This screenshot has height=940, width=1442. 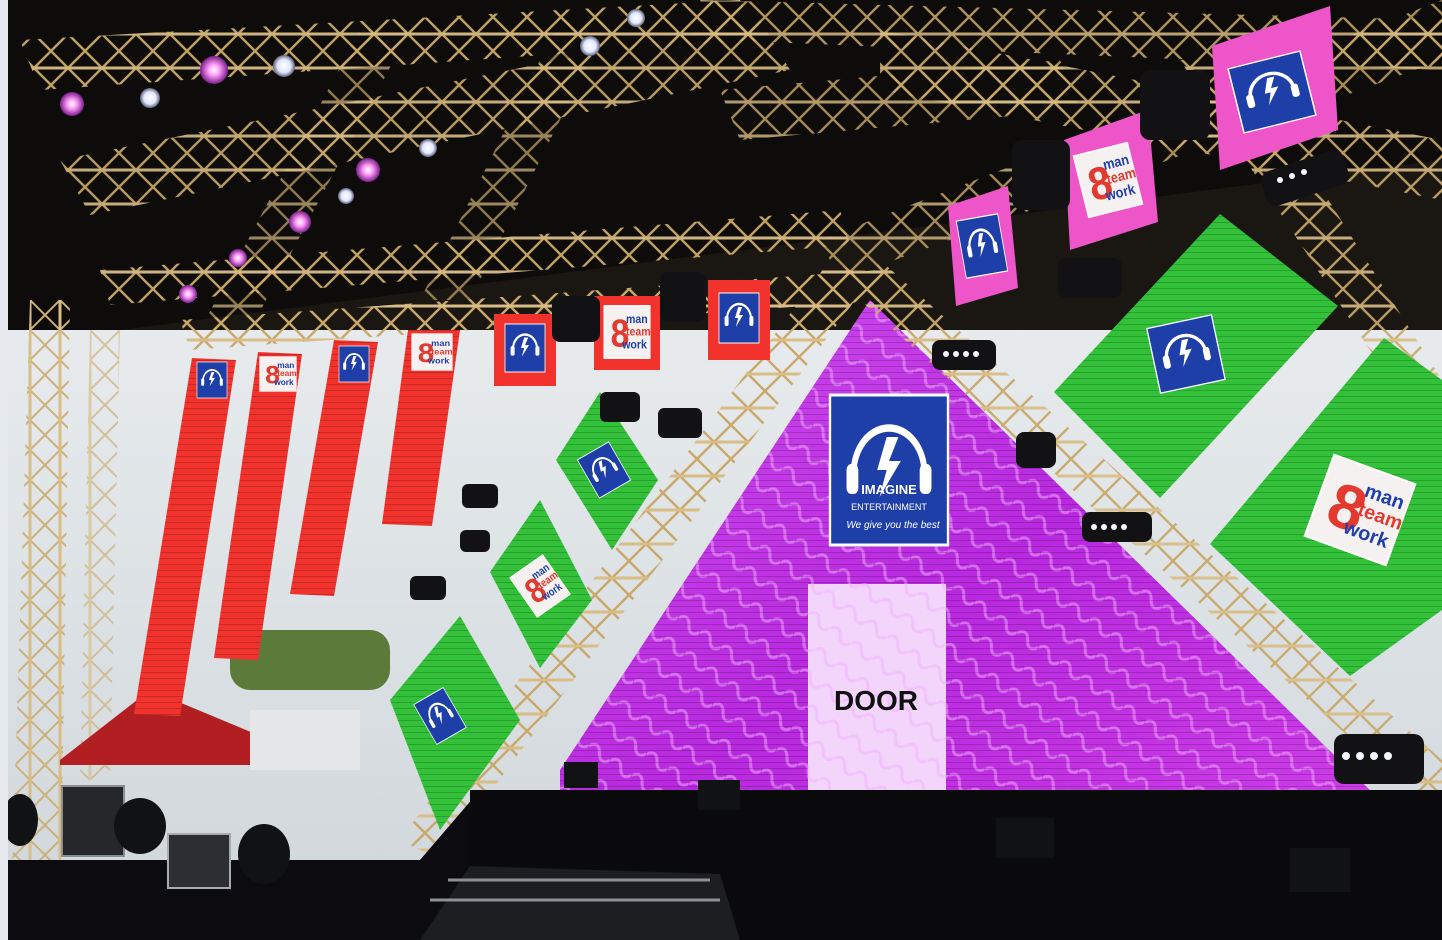 I want to click on door-label: DOOR, so click(x=876, y=700).